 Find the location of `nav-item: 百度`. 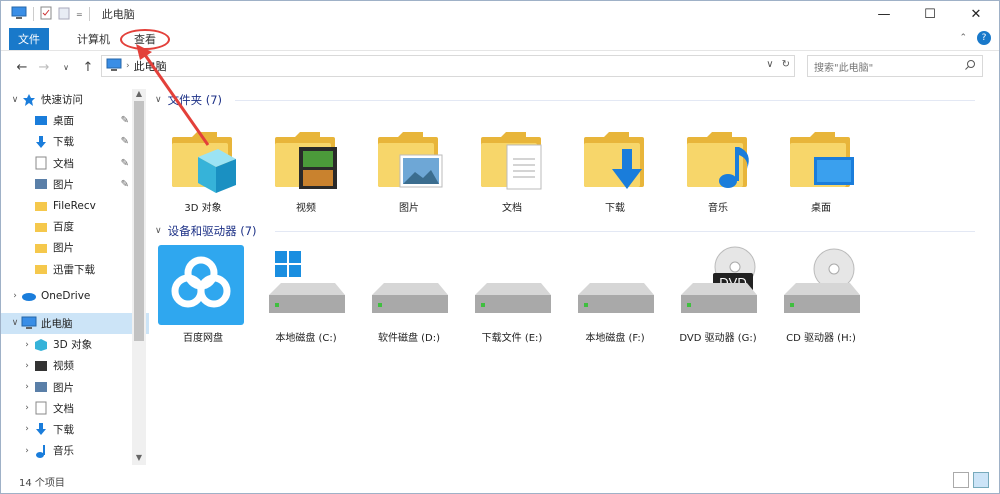

nav-item: 百度 is located at coordinates (75, 226).